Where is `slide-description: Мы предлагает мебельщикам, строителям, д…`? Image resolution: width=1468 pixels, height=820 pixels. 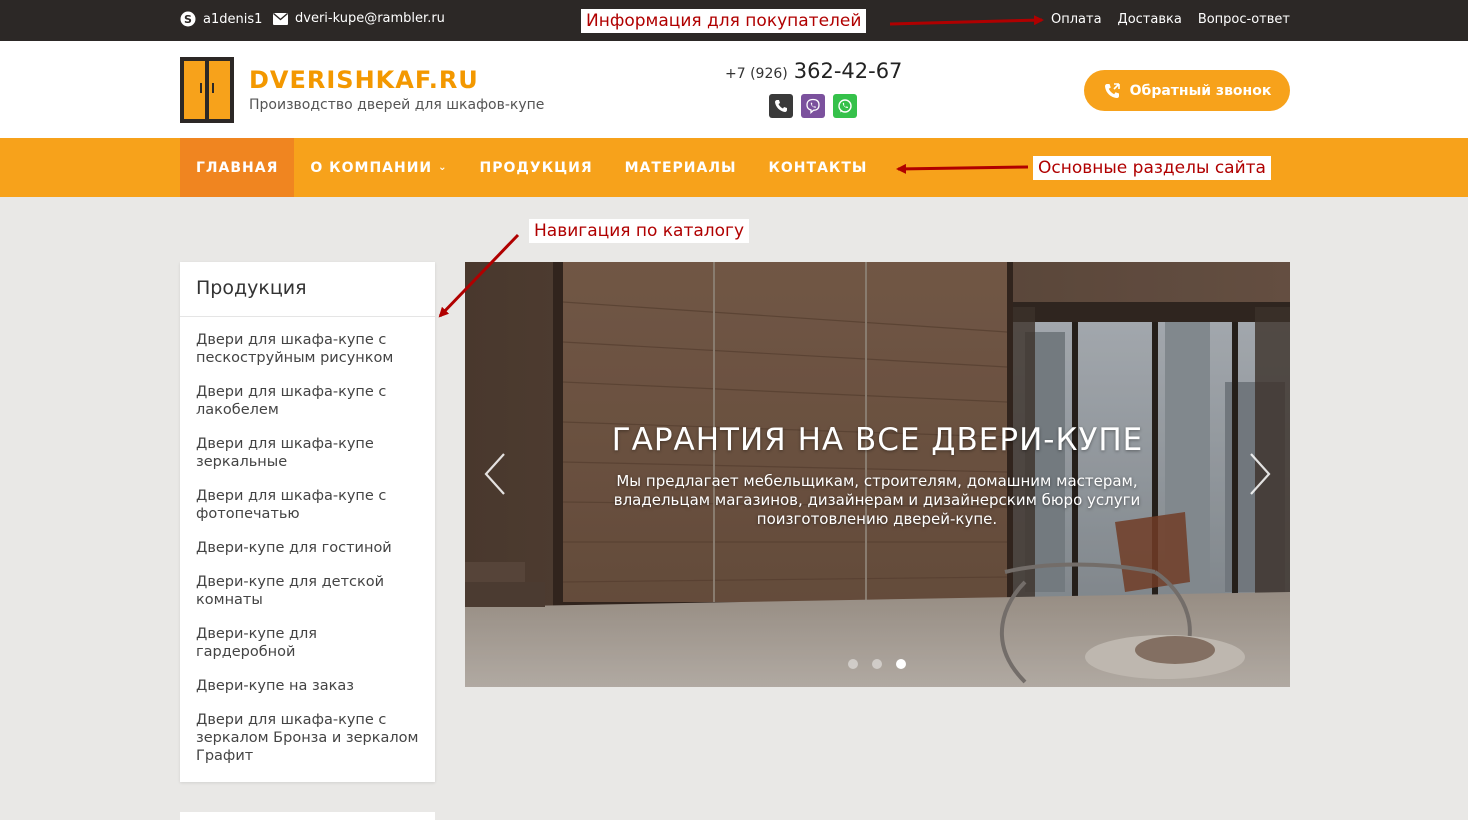 slide-description: Мы предлагает мебельщикам, строителям, д… is located at coordinates (877, 500).